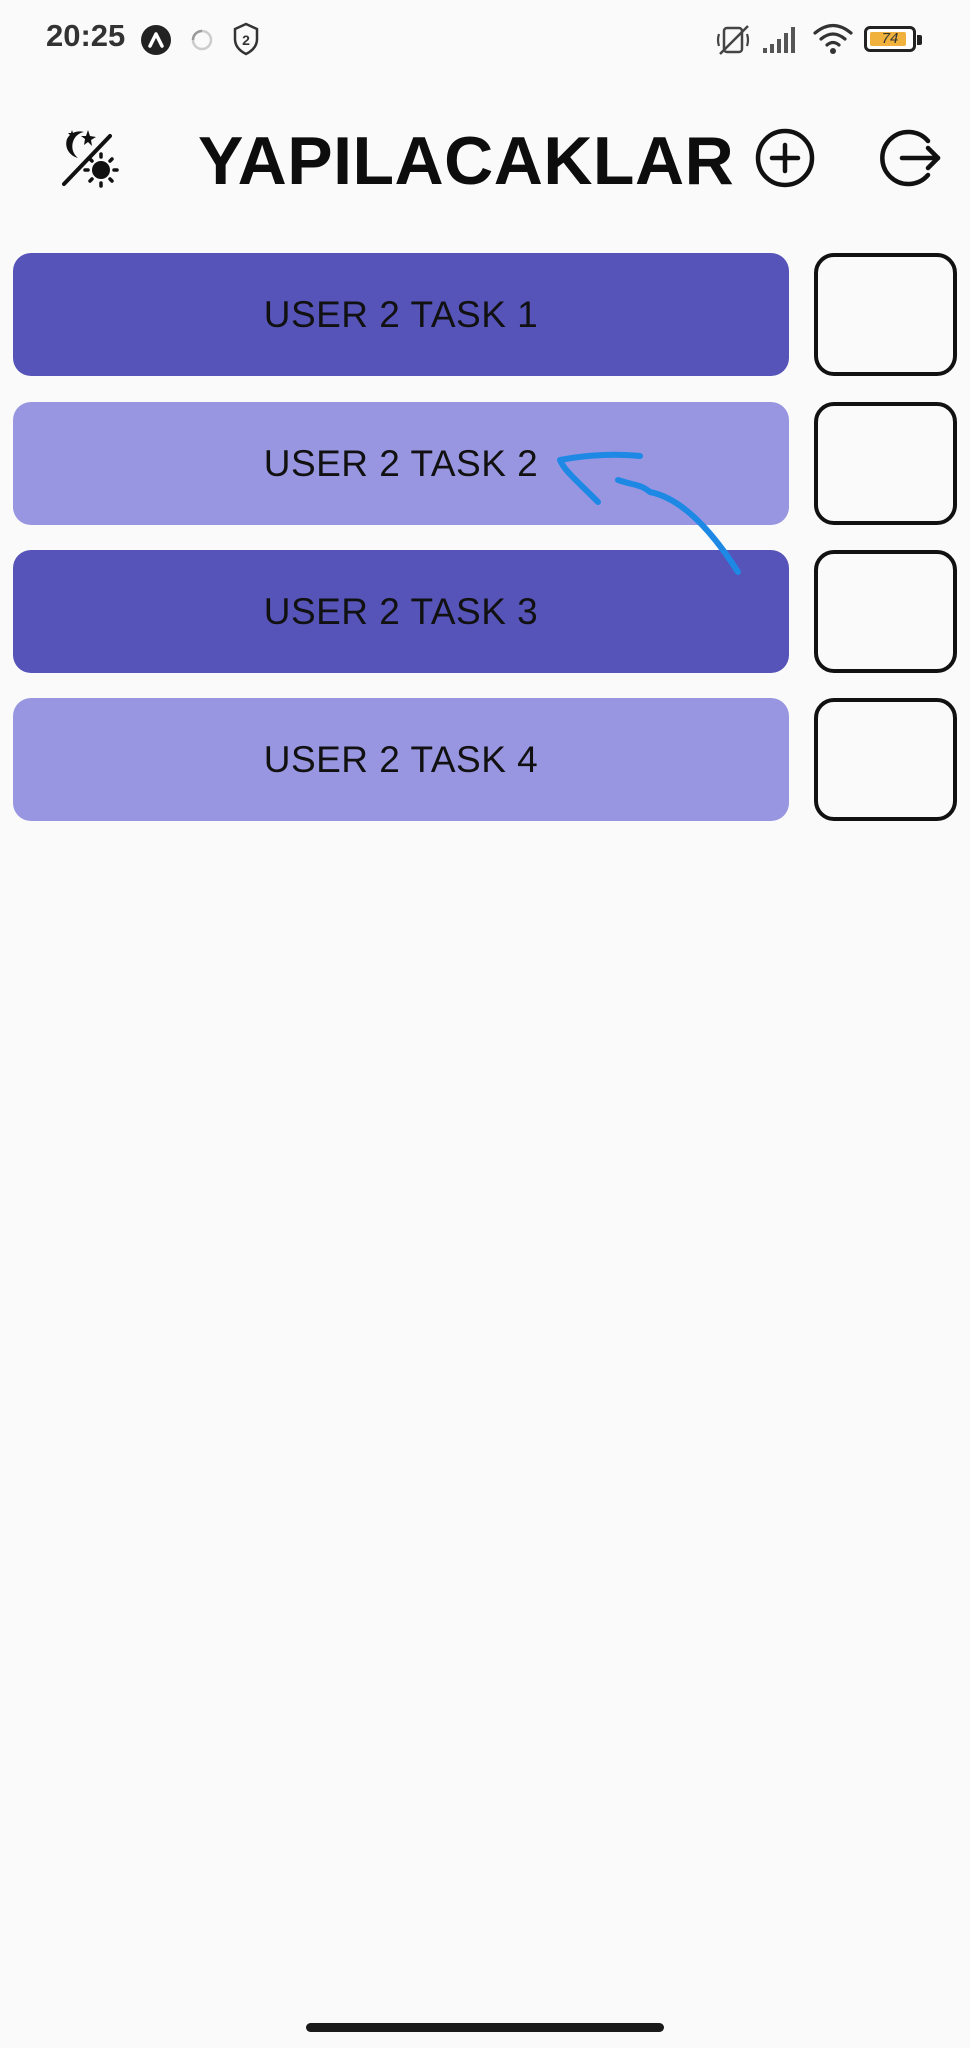 The height and width of the screenshot is (2048, 970). What do you see at coordinates (779, 40) in the screenshot?
I see `signal-icon` at bounding box center [779, 40].